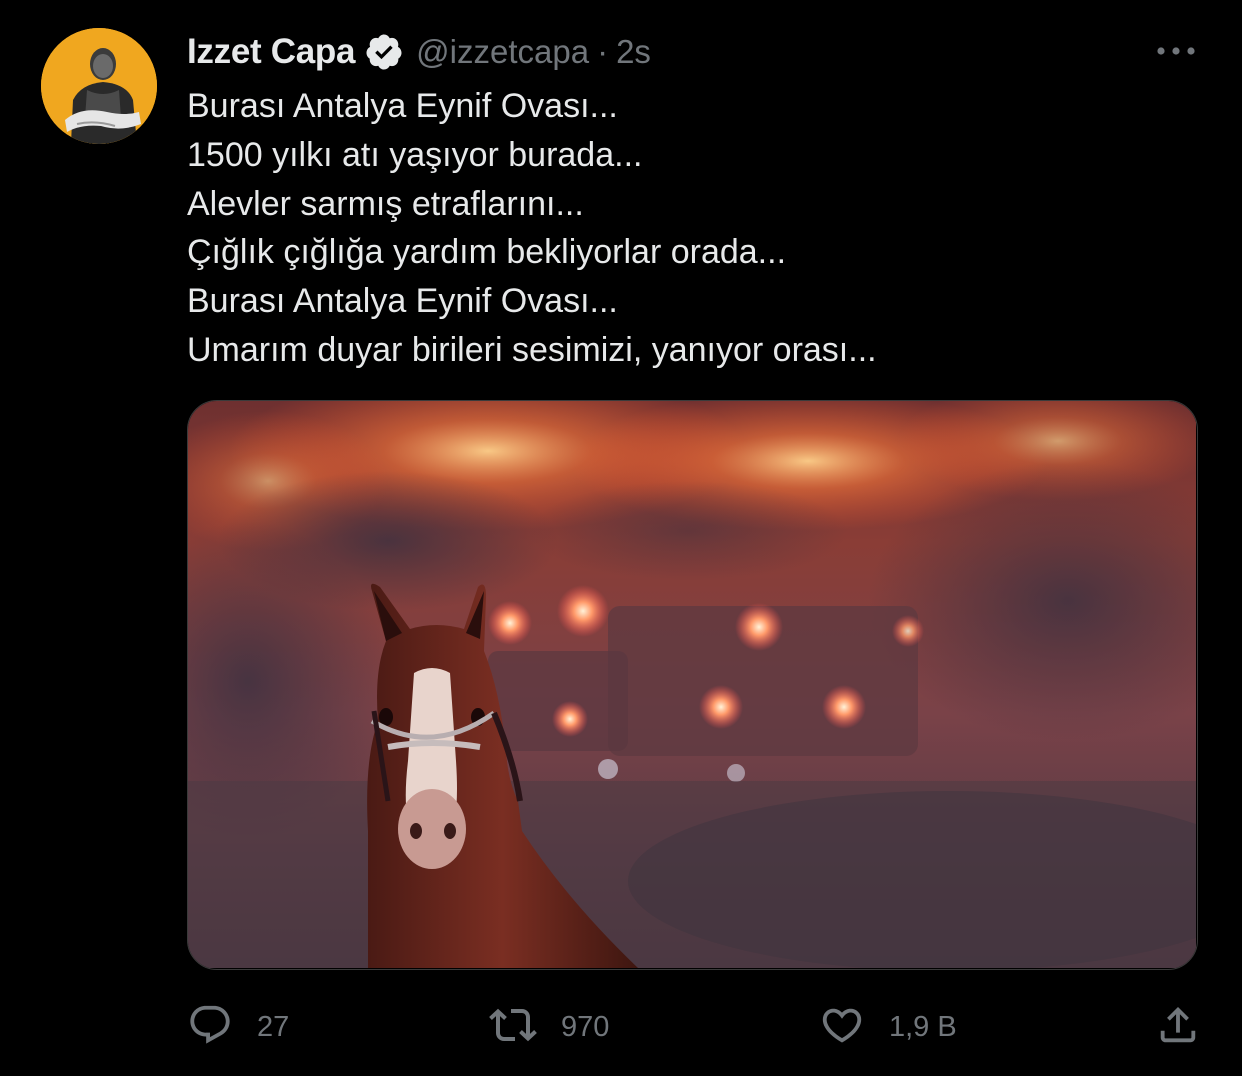 The height and width of the screenshot is (1076, 1242). Describe the element at coordinates (513, 1027) in the screenshot. I see `retweet-icon` at that location.